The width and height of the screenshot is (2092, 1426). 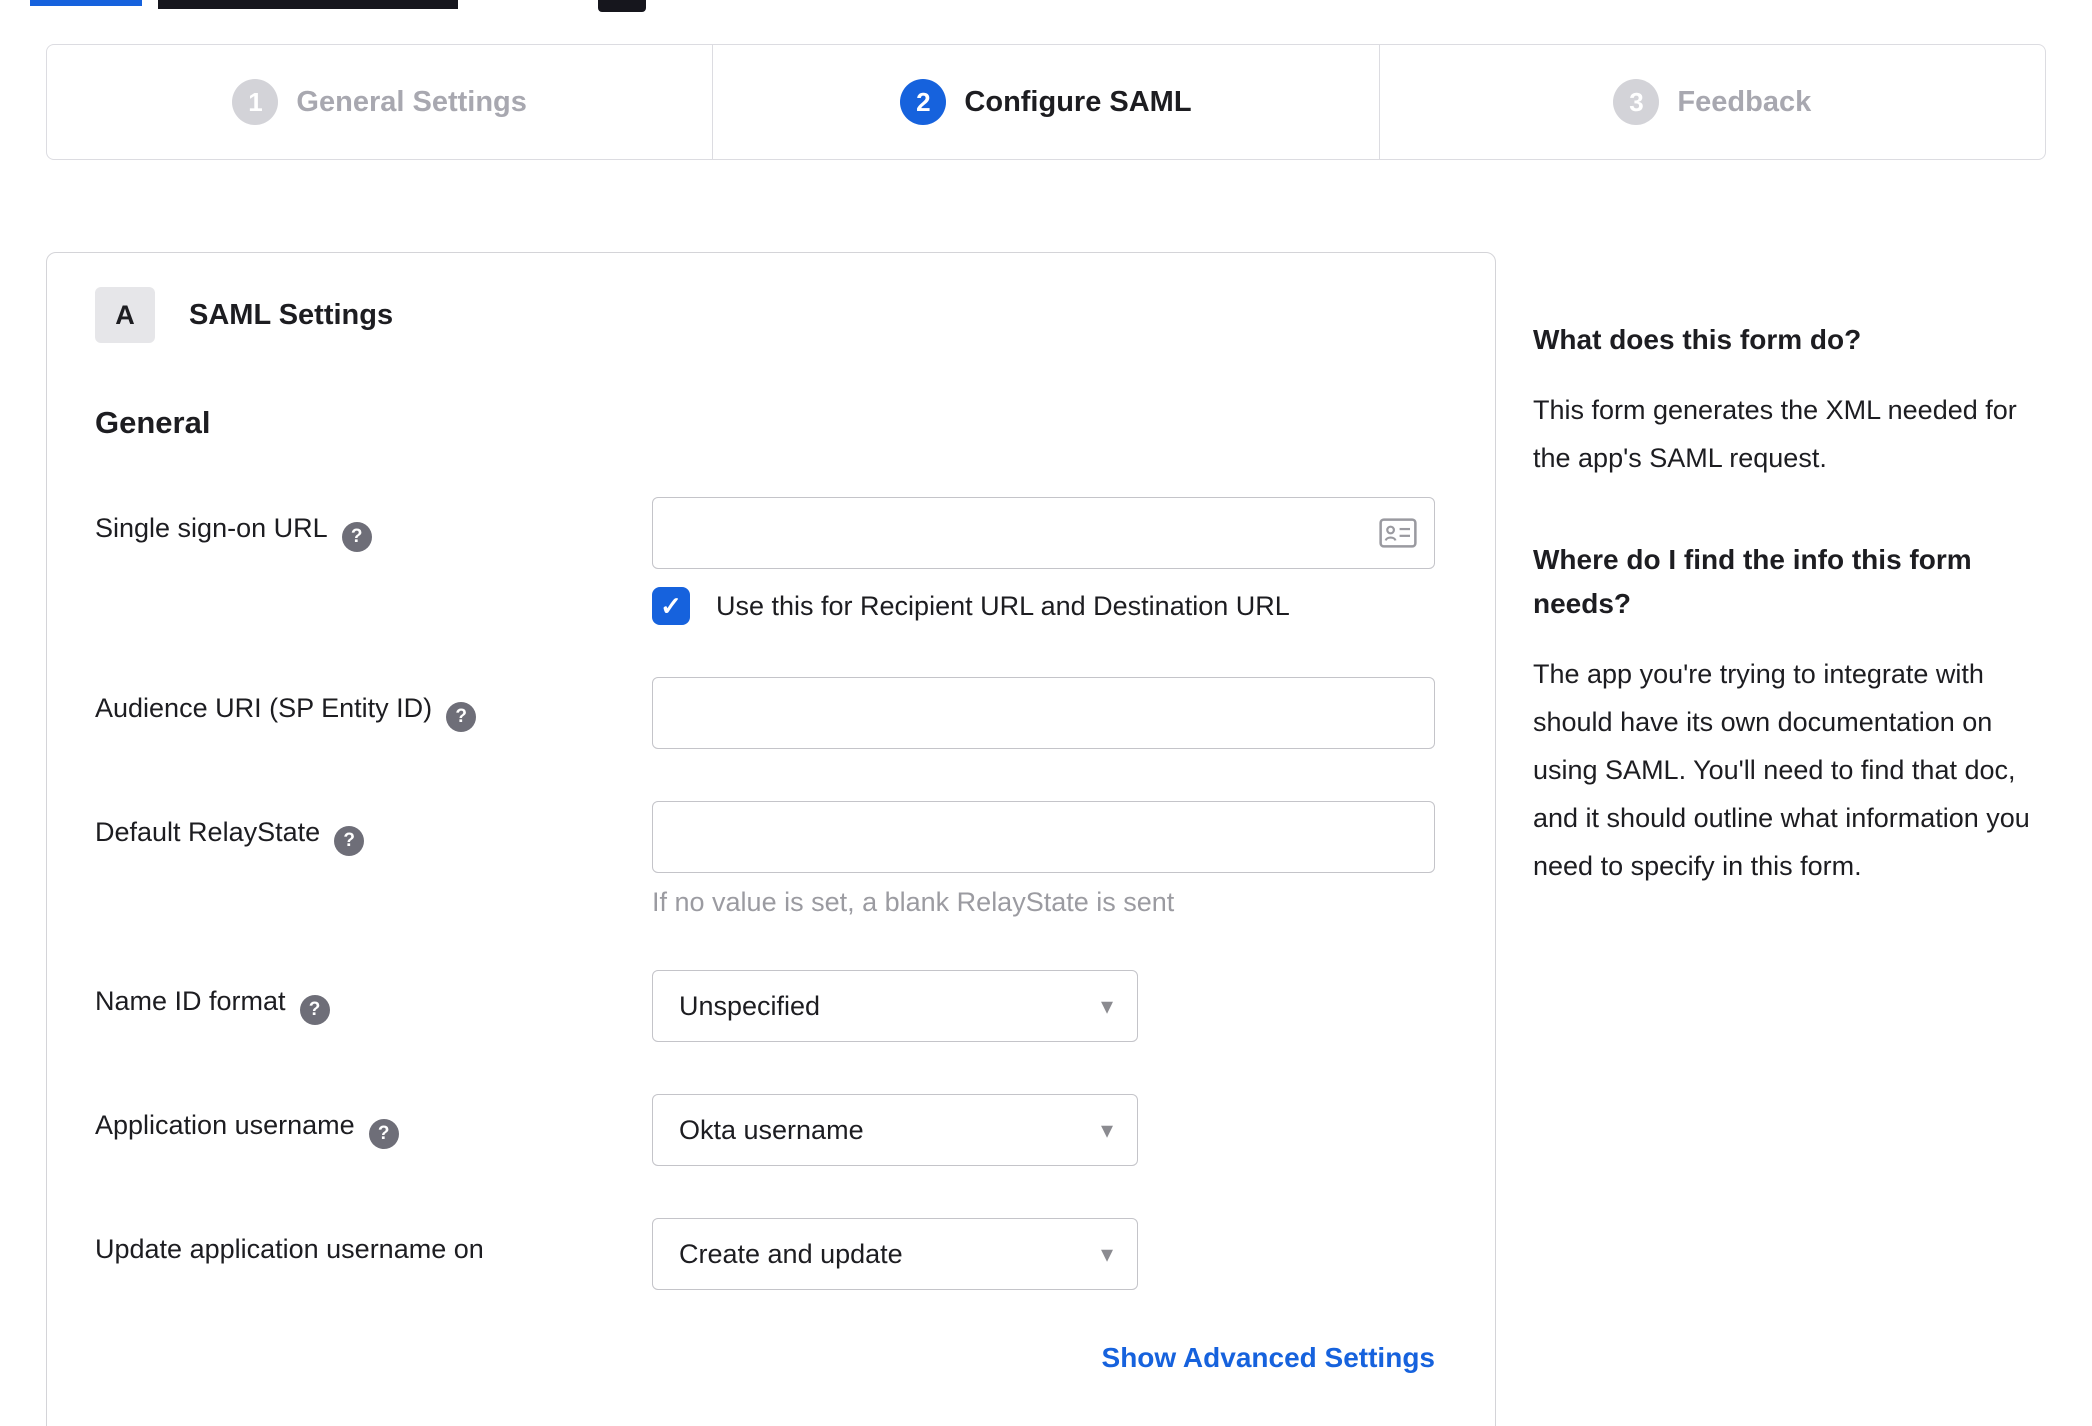 What do you see at coordinates (791, 1253) in the screenshot?
I see `select-value: Create and update` at bounding box center [791, 1253].